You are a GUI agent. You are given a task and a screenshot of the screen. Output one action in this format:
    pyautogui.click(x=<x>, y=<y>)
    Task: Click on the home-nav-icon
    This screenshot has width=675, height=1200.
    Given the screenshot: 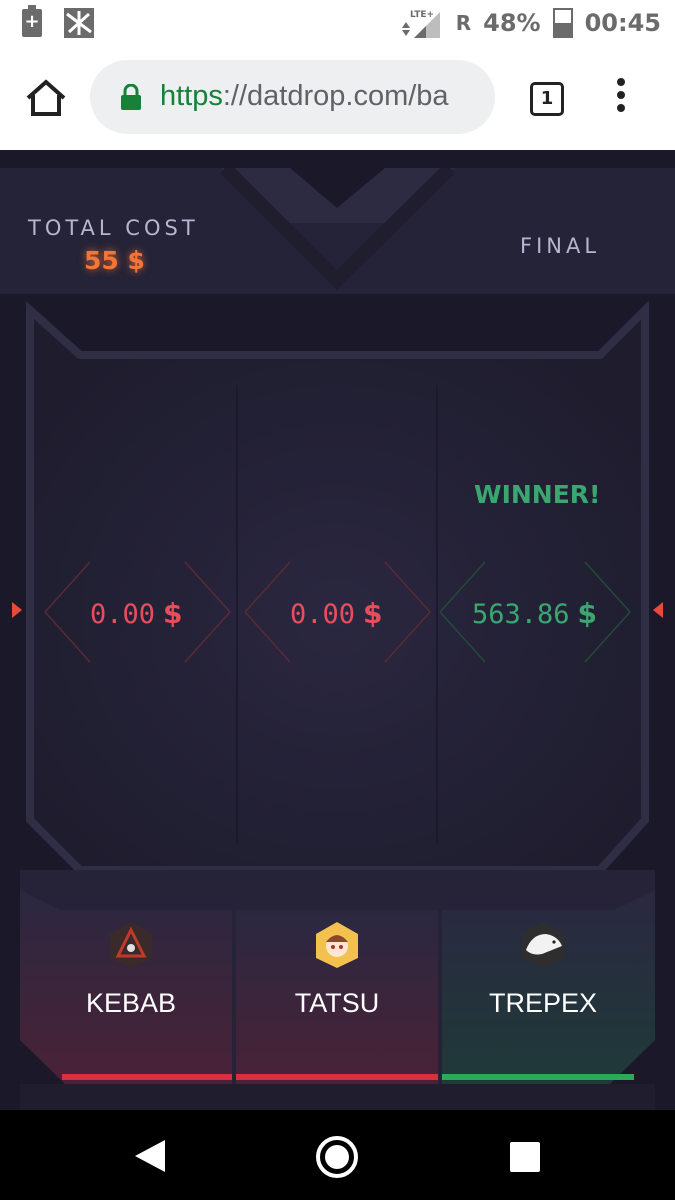 What is the action you would take?
    pyautogui.click(x=337, y=1157)
    